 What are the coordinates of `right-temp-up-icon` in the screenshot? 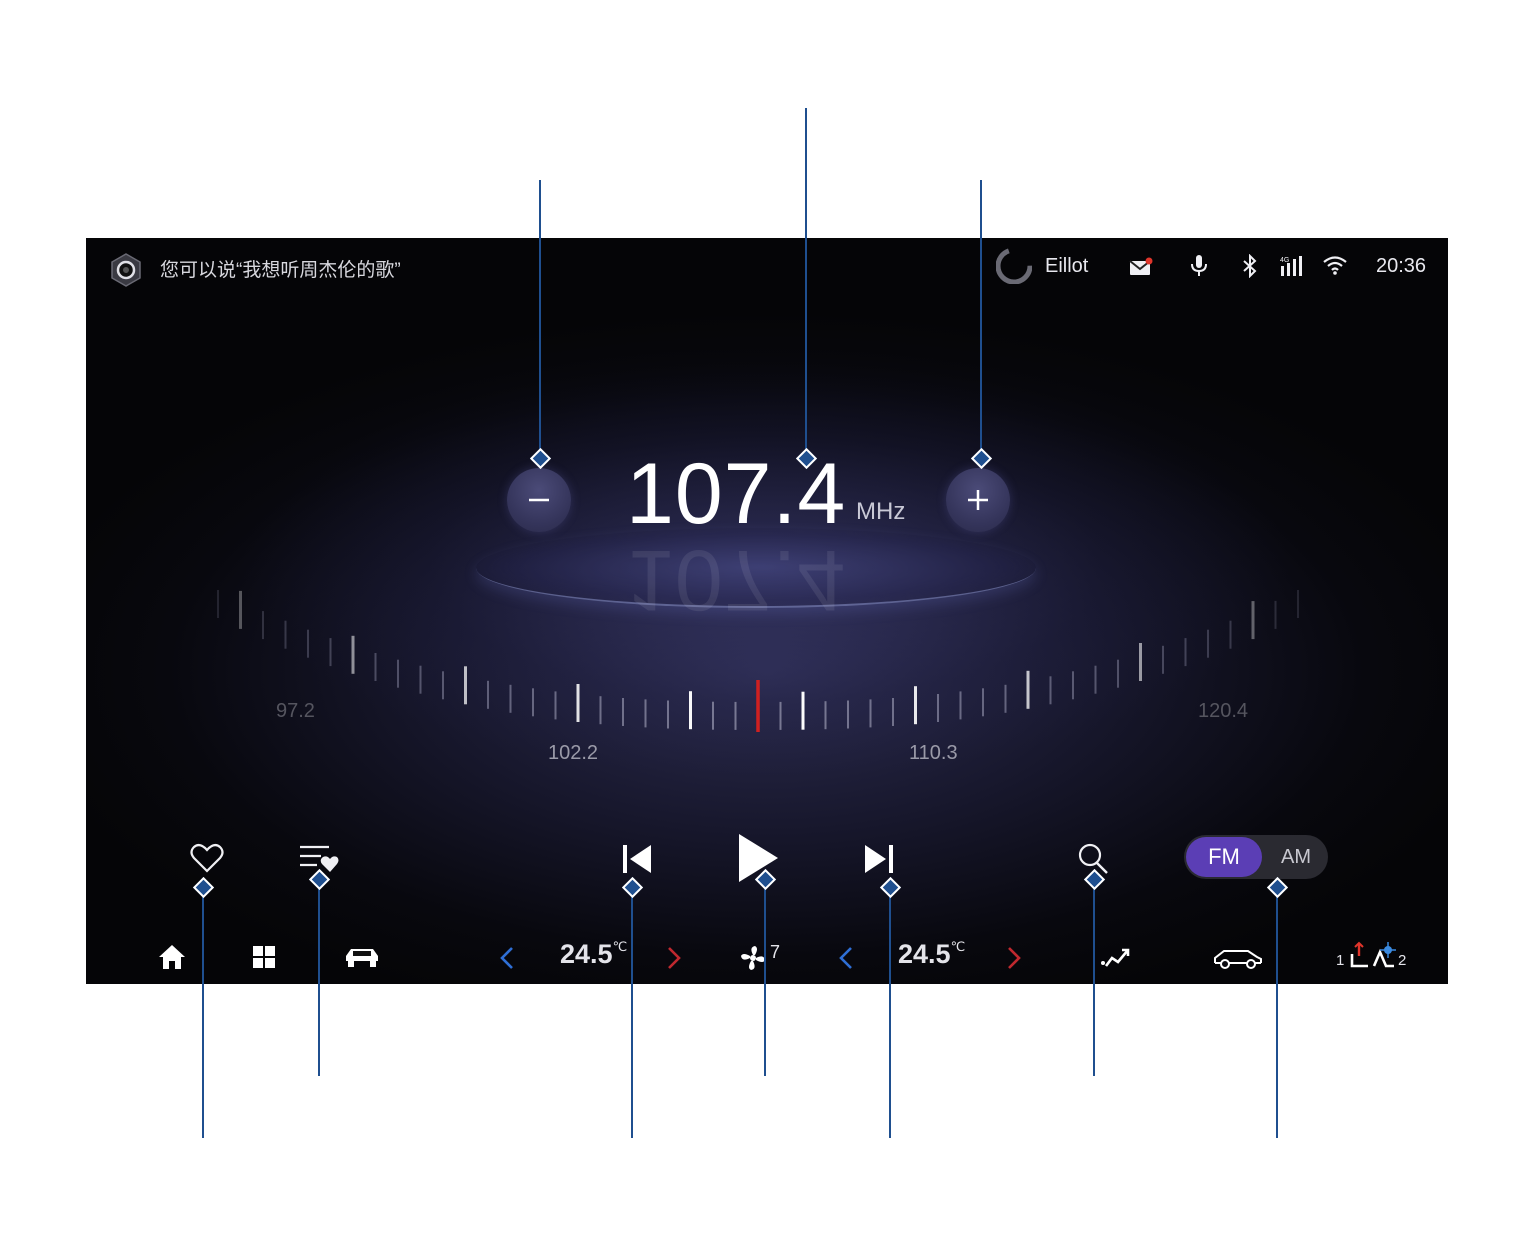 It's located at (1014, 958).